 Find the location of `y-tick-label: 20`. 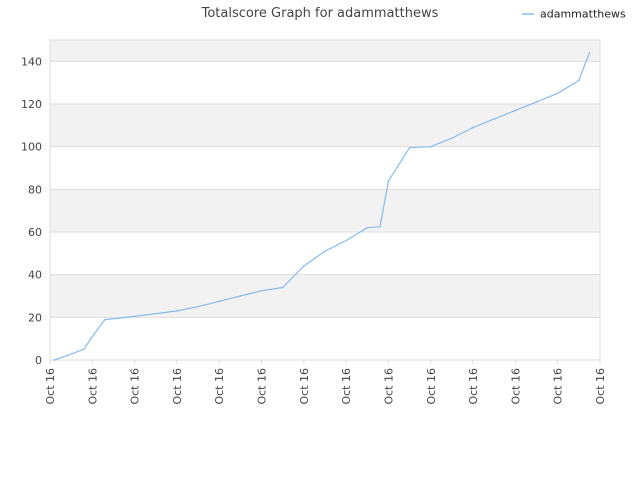

y-tick-label: 20 is located at coordinates (35, 317).